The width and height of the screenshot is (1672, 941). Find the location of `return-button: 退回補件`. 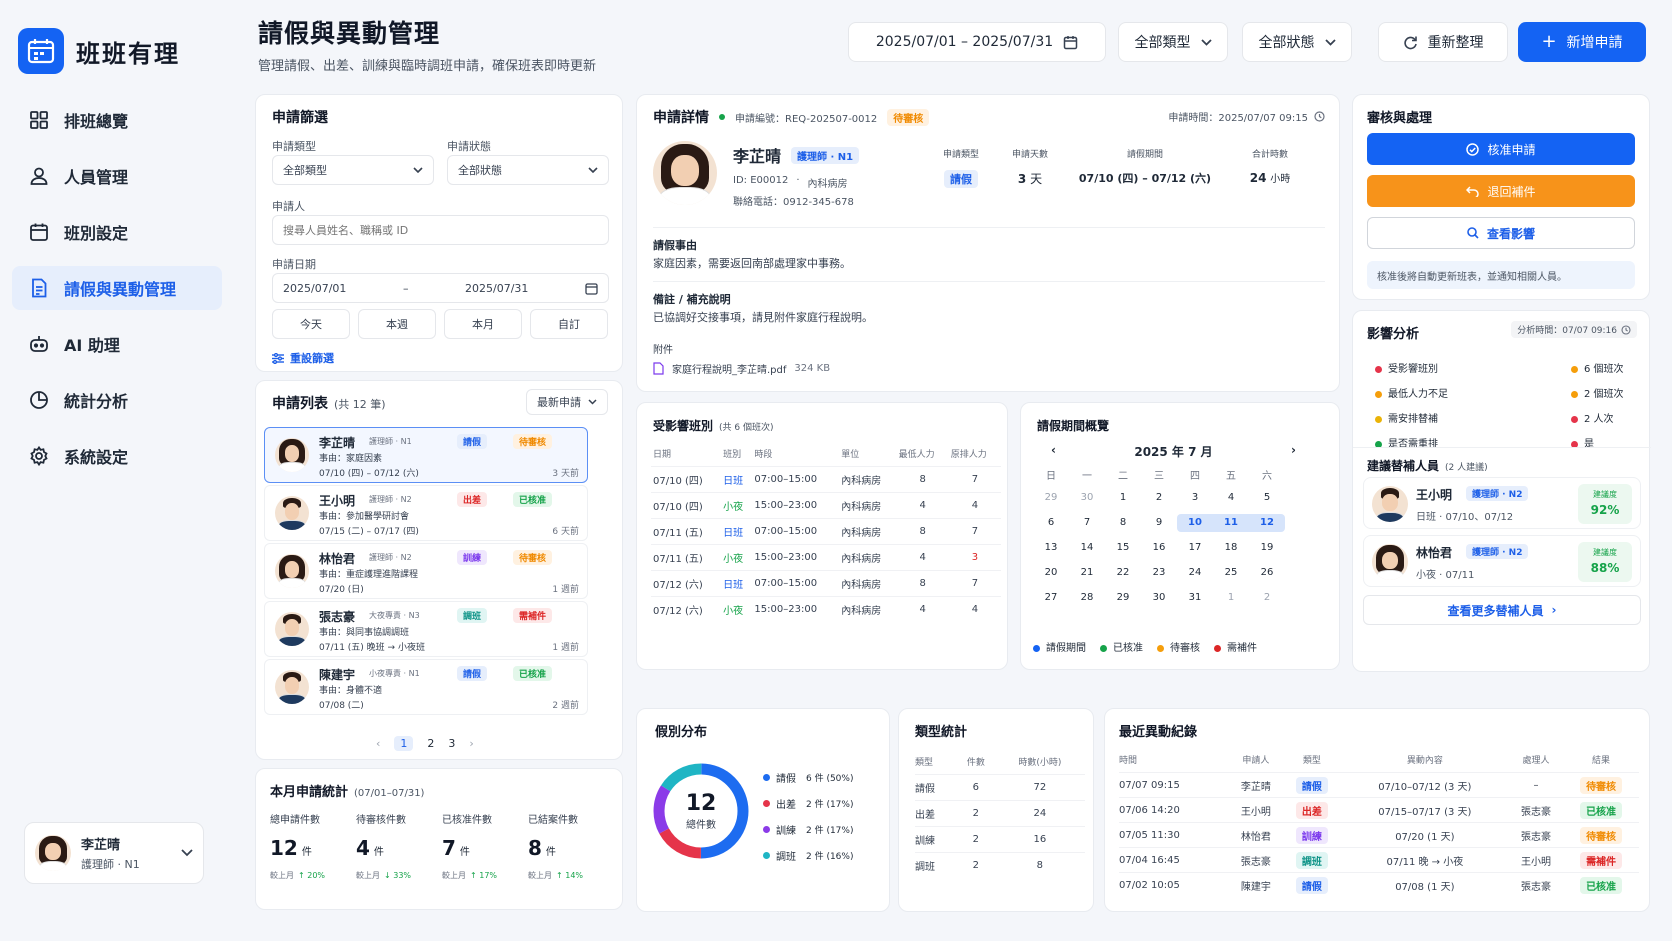

return-button: 退回補件 is located at coordinates (1501, 191).